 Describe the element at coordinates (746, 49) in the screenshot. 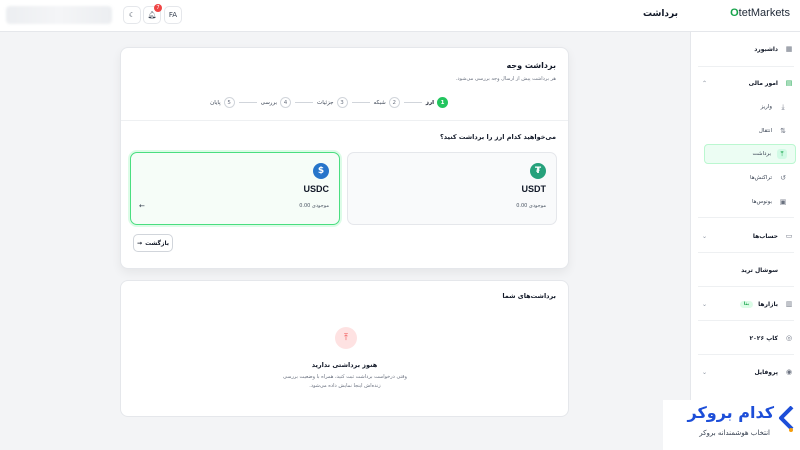

I see `sidebar-item-dashboard: ▦ داشبورد` at that location.